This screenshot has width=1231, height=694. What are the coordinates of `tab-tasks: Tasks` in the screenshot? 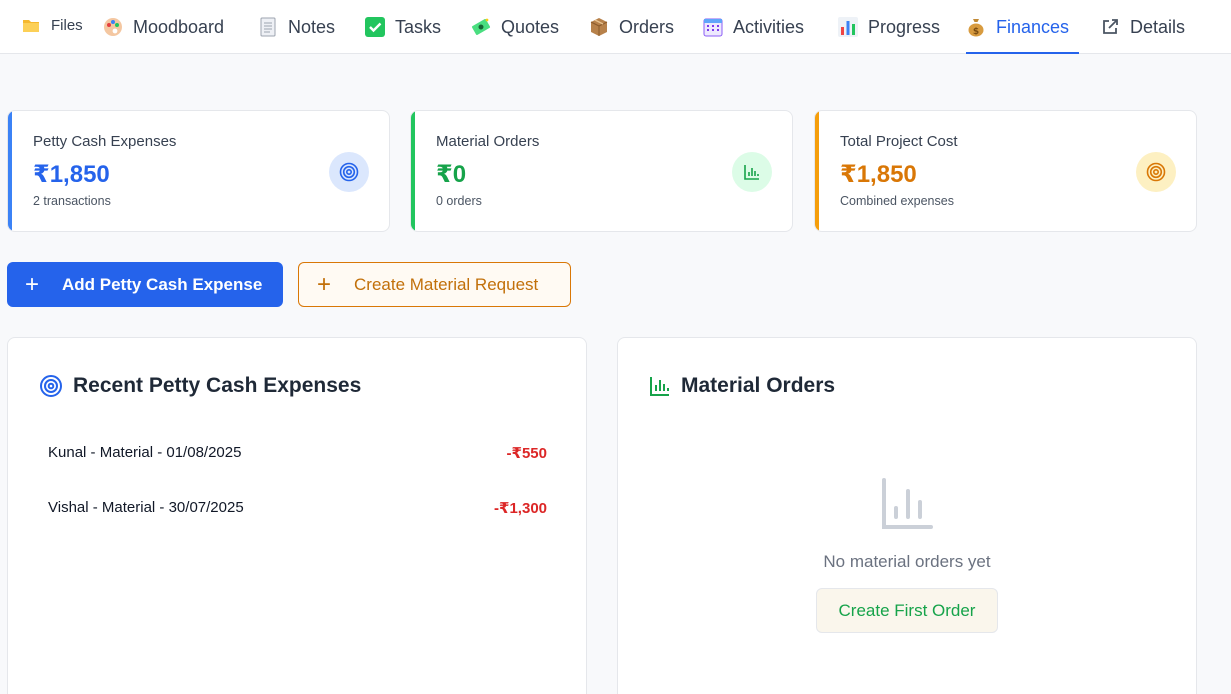 It's located at (403, 27).